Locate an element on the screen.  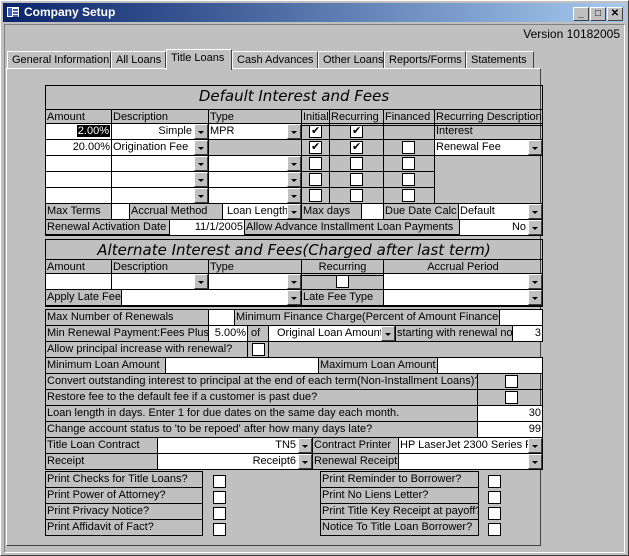
tab-cash-advances: Cash Advances is located at coordinates (275, 60).